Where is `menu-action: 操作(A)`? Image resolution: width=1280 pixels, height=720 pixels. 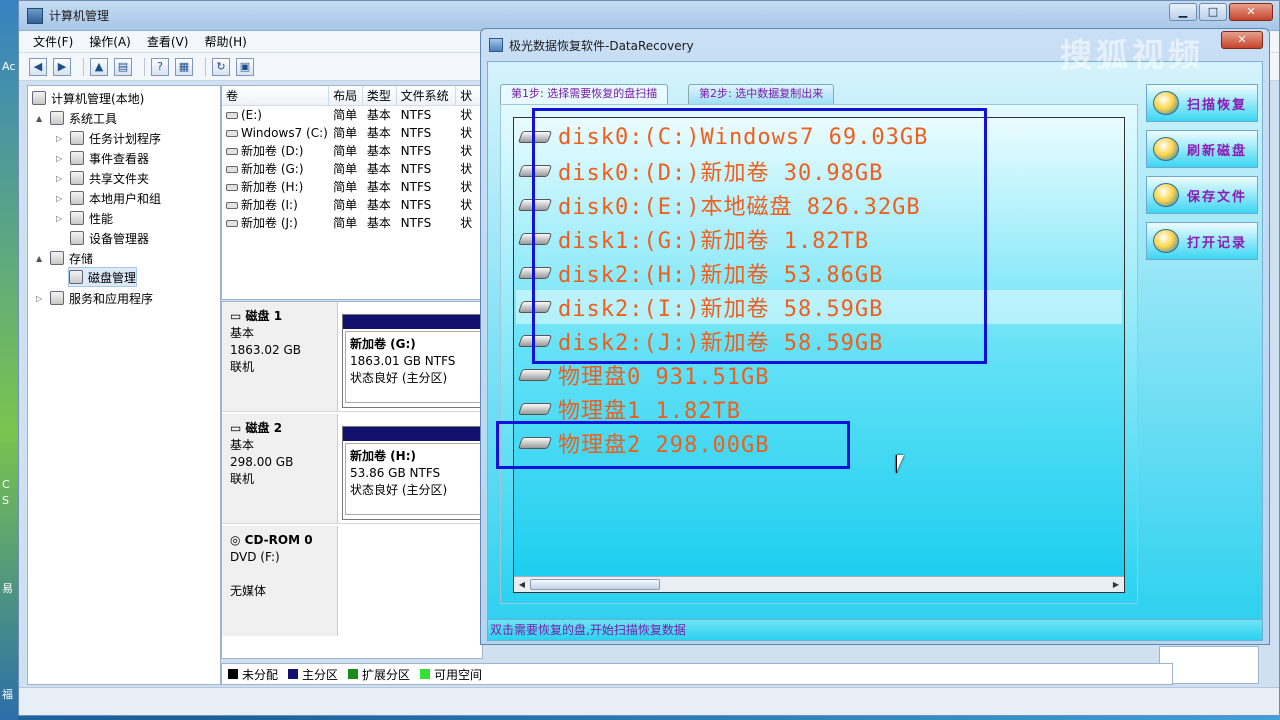
menu-action: 操作(A) is located at coordinates (110, 41).